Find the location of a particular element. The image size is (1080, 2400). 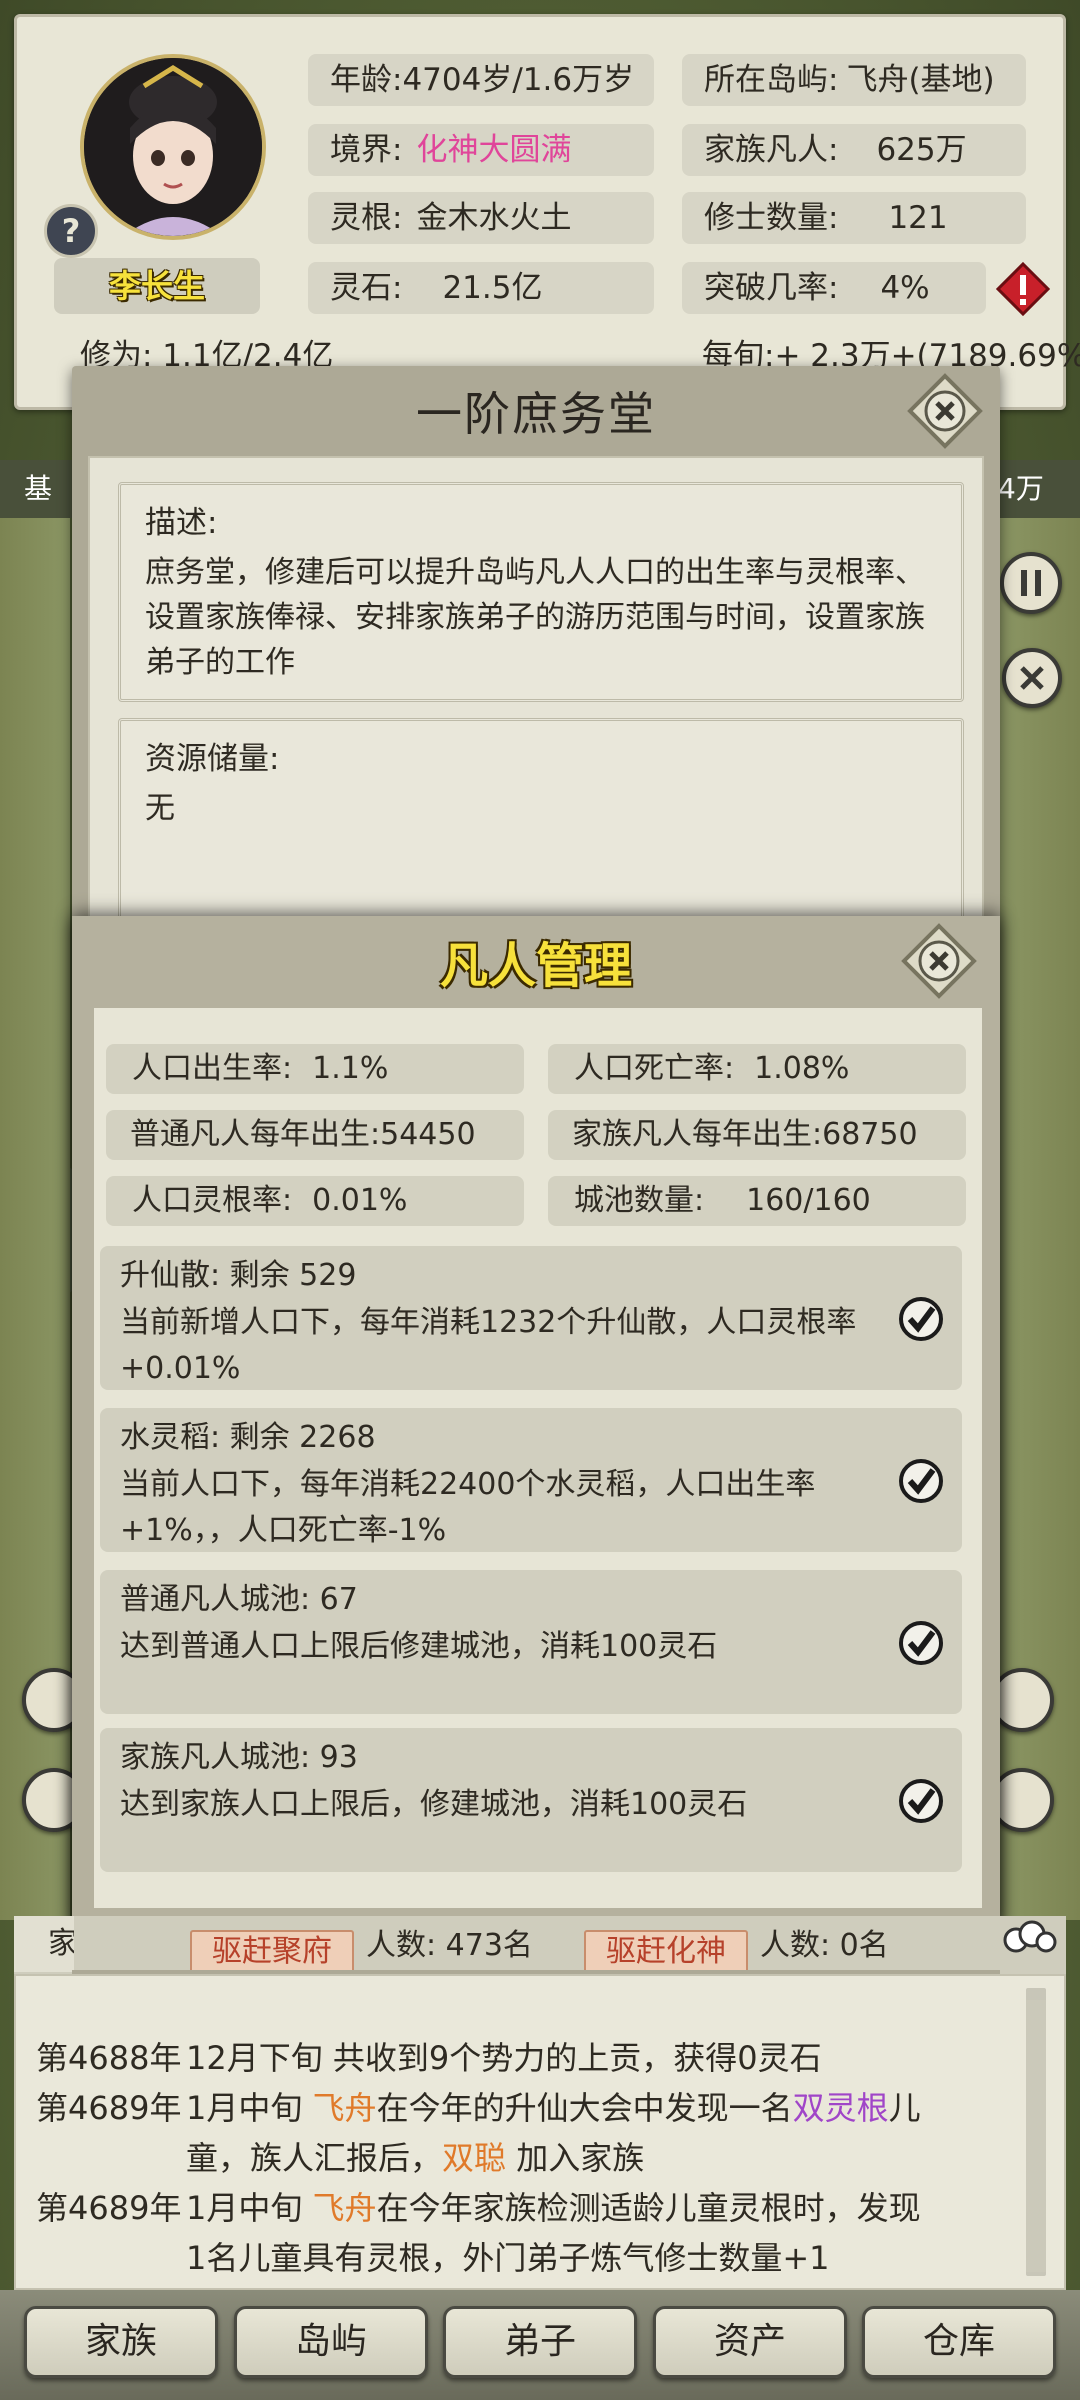

family-city-item: 家族凡人城池: 93 达到家族人口上限后，修建城池，消耗100灵石 is located at coordinates (531, 1800).